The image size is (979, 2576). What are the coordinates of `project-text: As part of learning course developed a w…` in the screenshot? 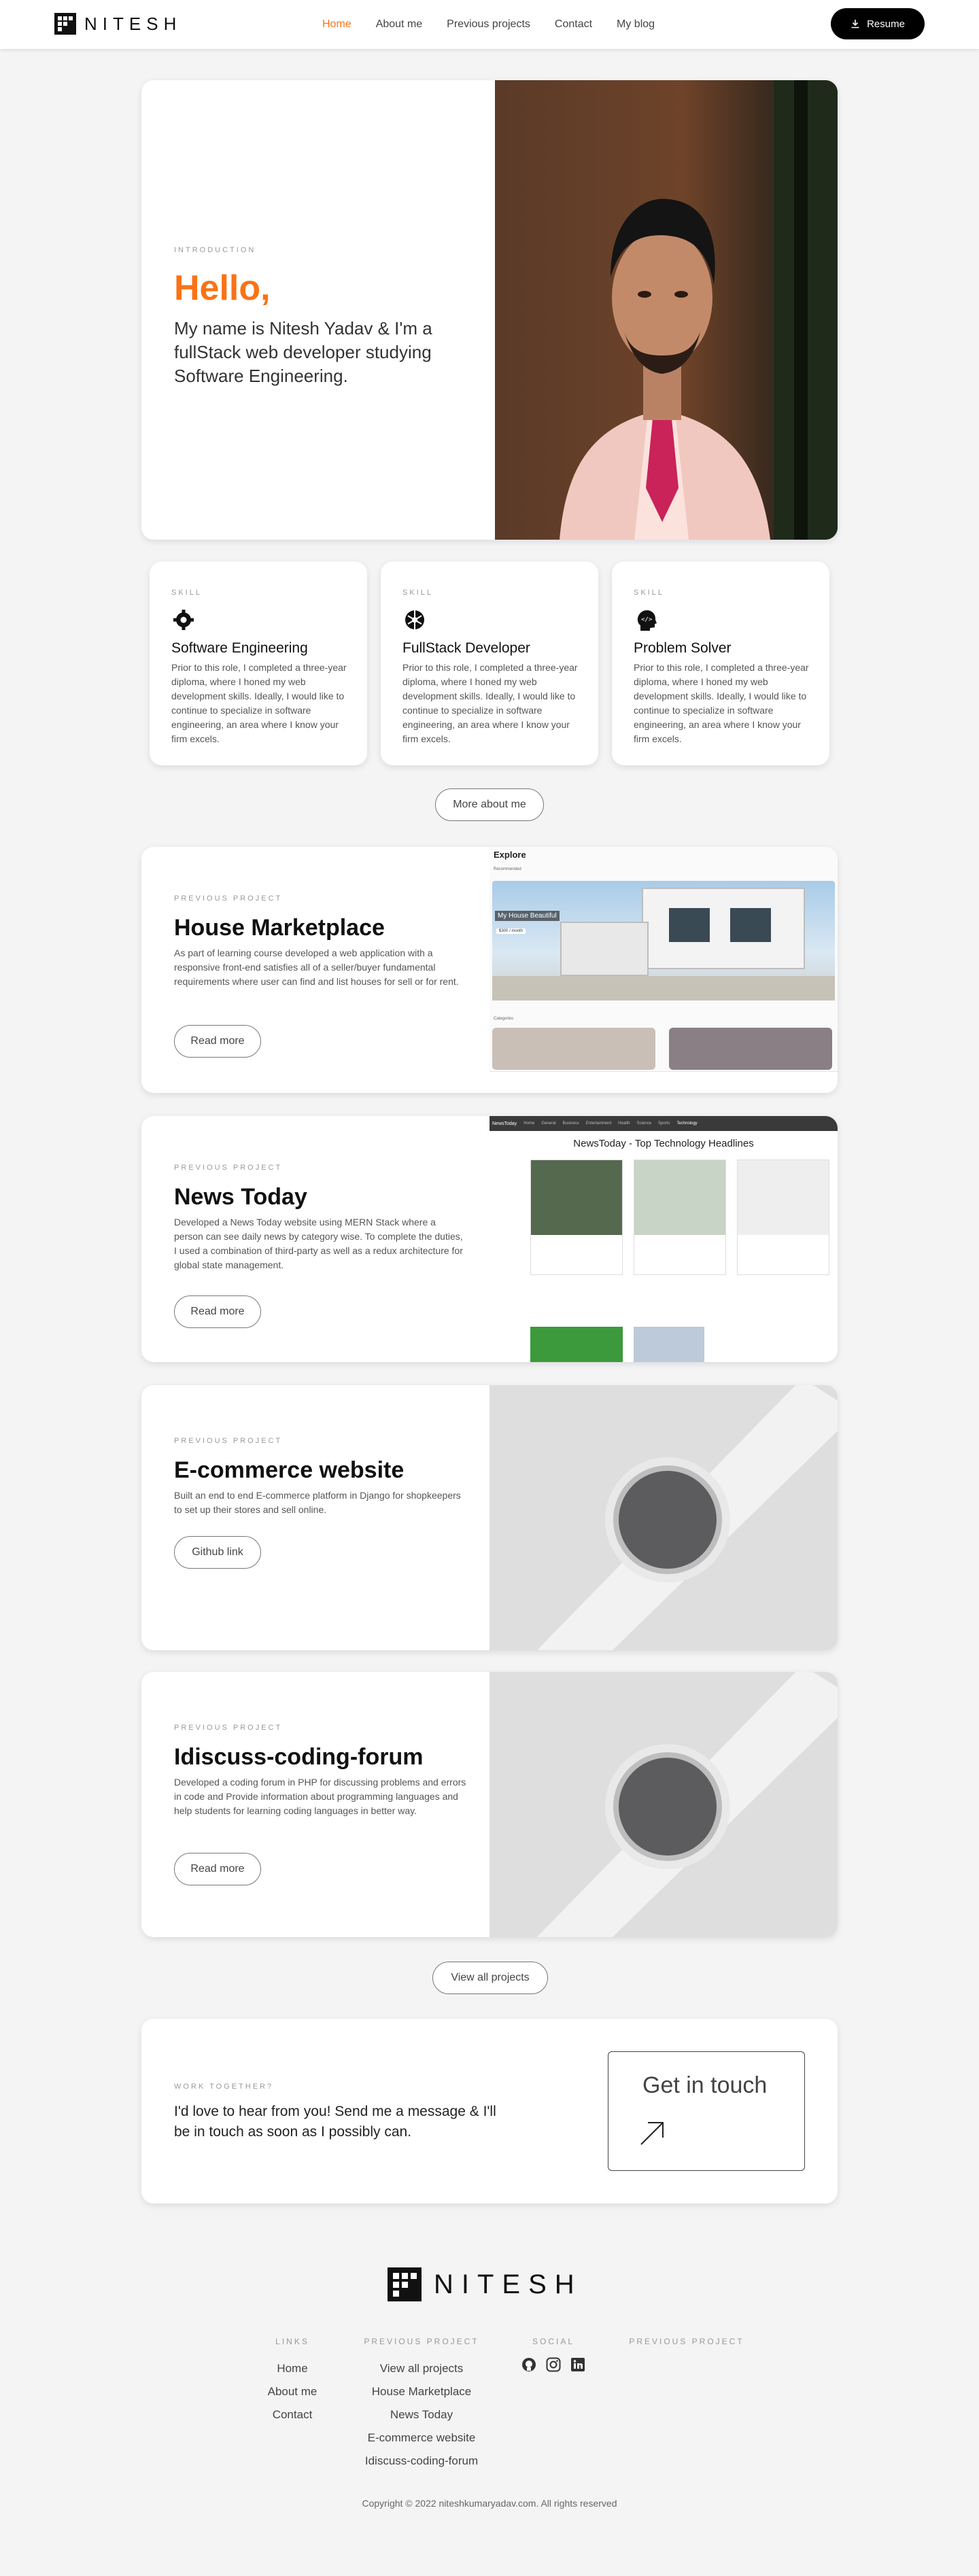 It's located at (316, 967).